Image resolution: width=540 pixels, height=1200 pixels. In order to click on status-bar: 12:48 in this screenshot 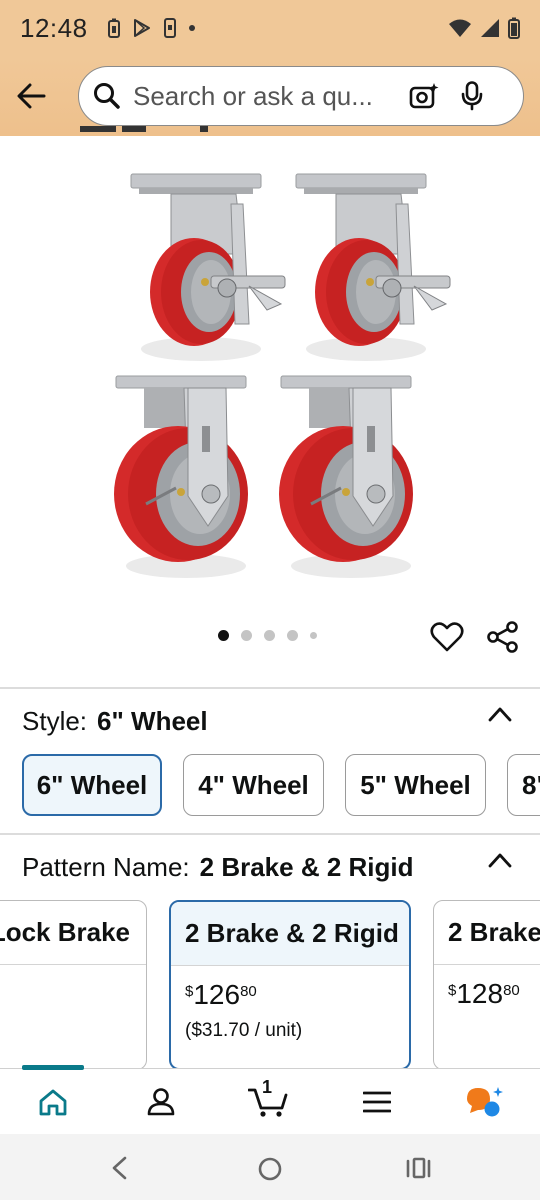, I will do `click(270, 28)`.